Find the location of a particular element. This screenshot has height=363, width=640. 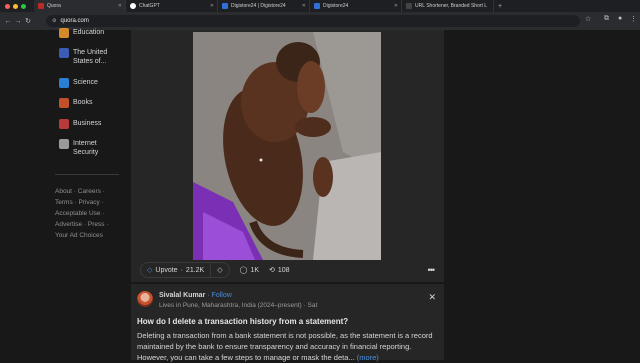

tab-title: Quora is located at coordinates (54, 6).